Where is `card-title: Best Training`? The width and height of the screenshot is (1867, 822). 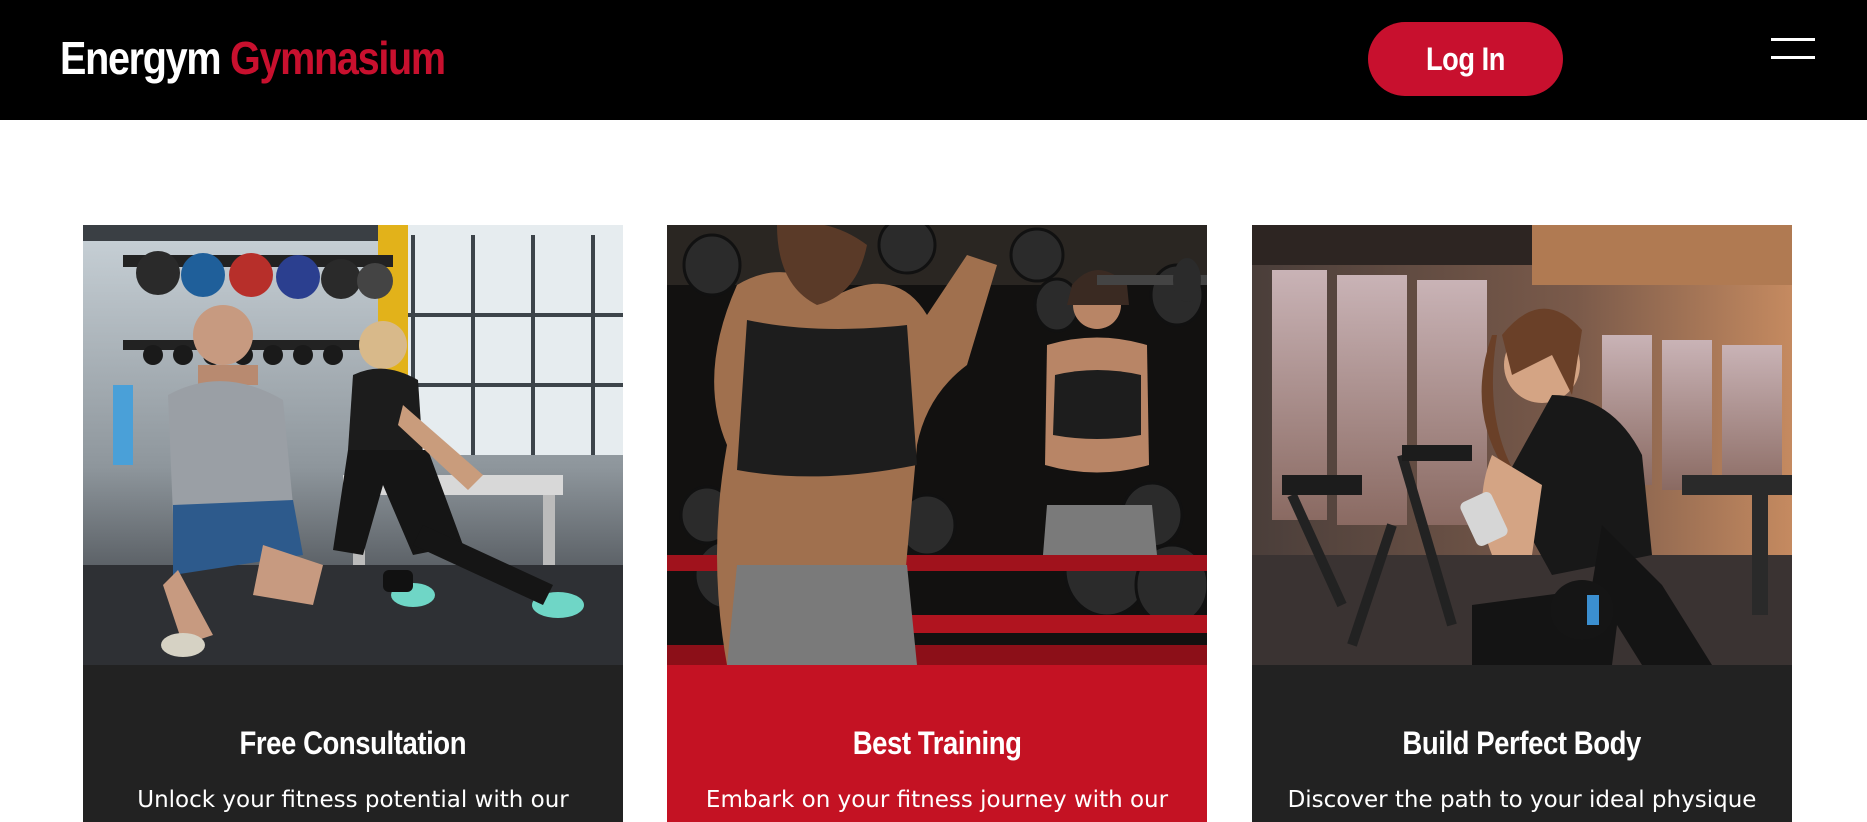 card-title: Best Training is located at coordinates (937, 743).